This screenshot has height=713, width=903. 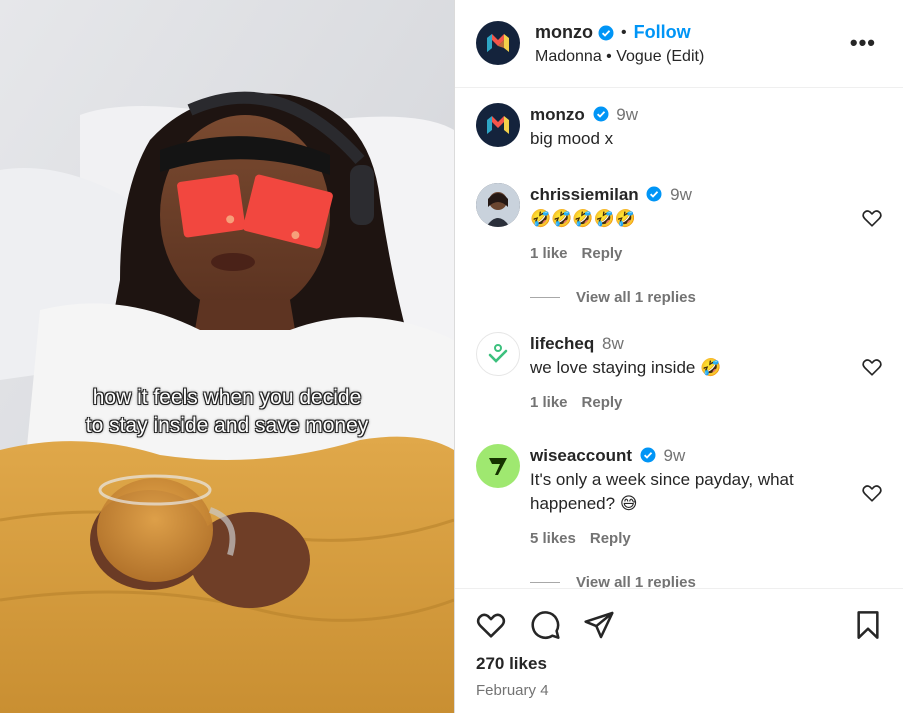 I want to click on lifecheq-logo-icon, so click(x=498, y=353).